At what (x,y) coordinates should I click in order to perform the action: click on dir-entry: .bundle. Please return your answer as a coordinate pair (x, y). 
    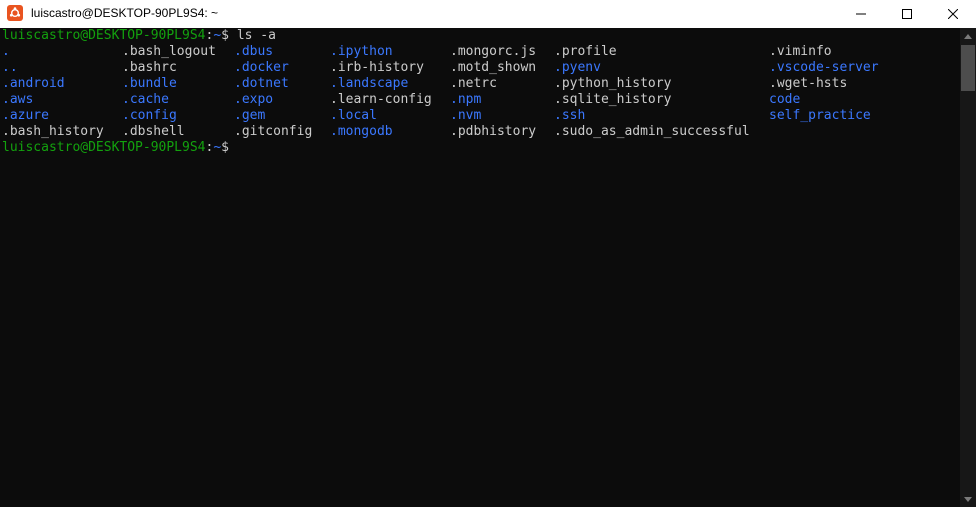
    Looking at the image, I should click on (149, 83).